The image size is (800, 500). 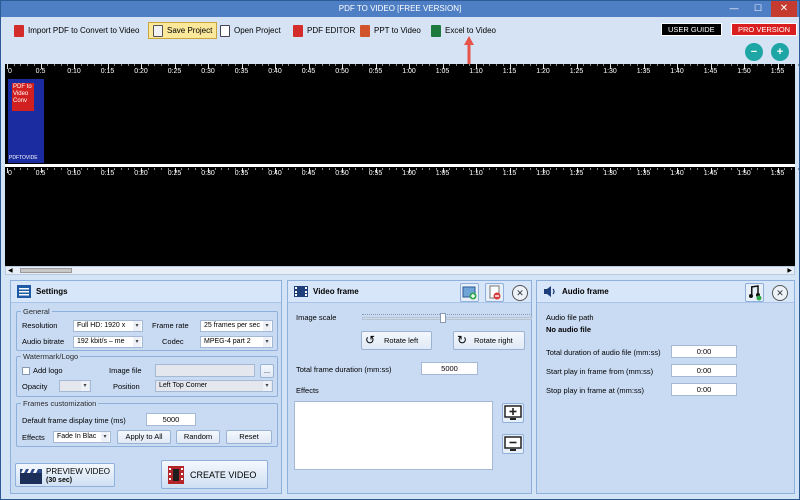 I want to click on ppt-to-video-label: PPT to Video, so click(x=397, y=30).